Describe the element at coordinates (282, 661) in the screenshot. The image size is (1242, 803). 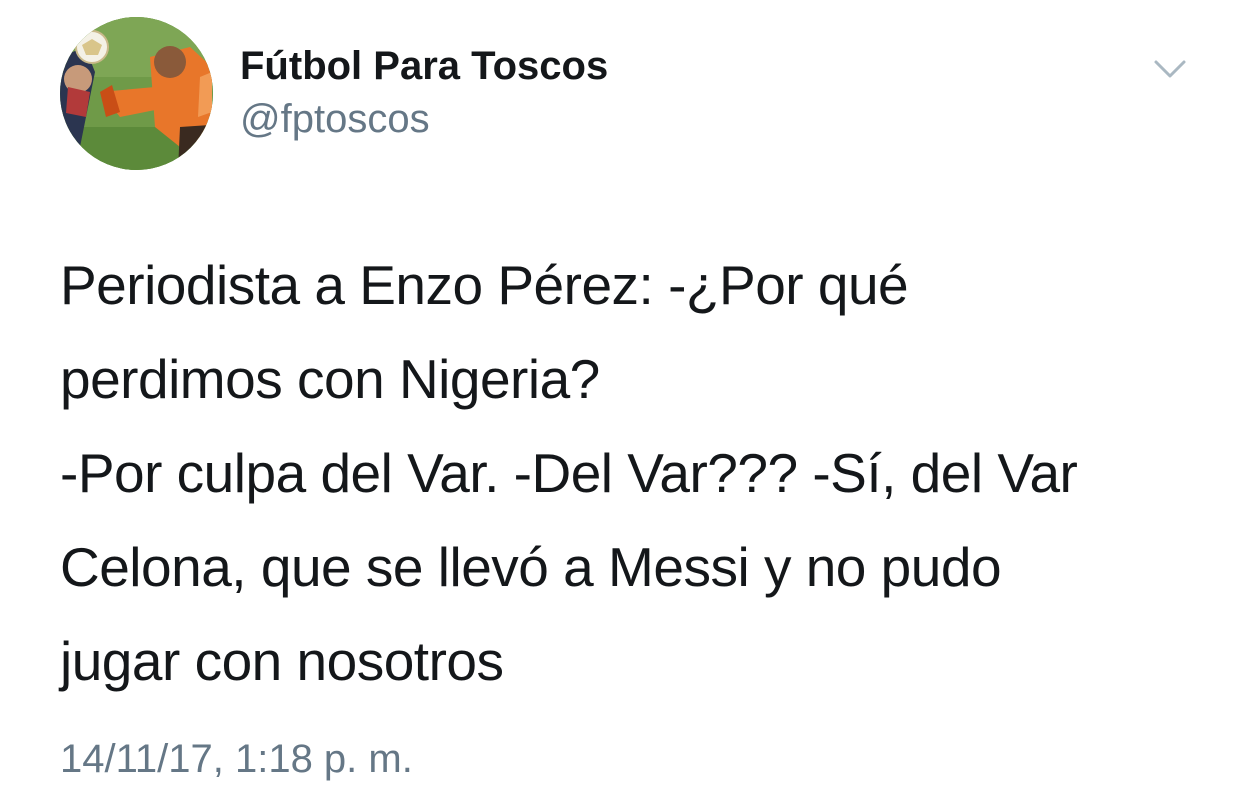
I see `tweet-text-line: jugar con nosotros` at that location.